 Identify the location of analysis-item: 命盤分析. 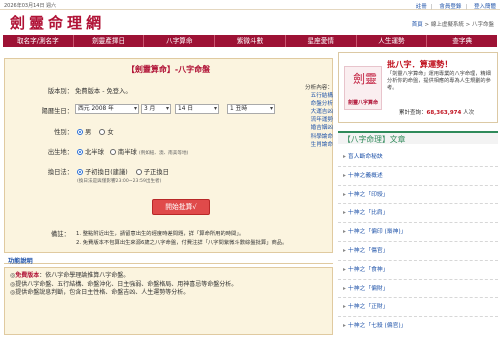
(311, 104).